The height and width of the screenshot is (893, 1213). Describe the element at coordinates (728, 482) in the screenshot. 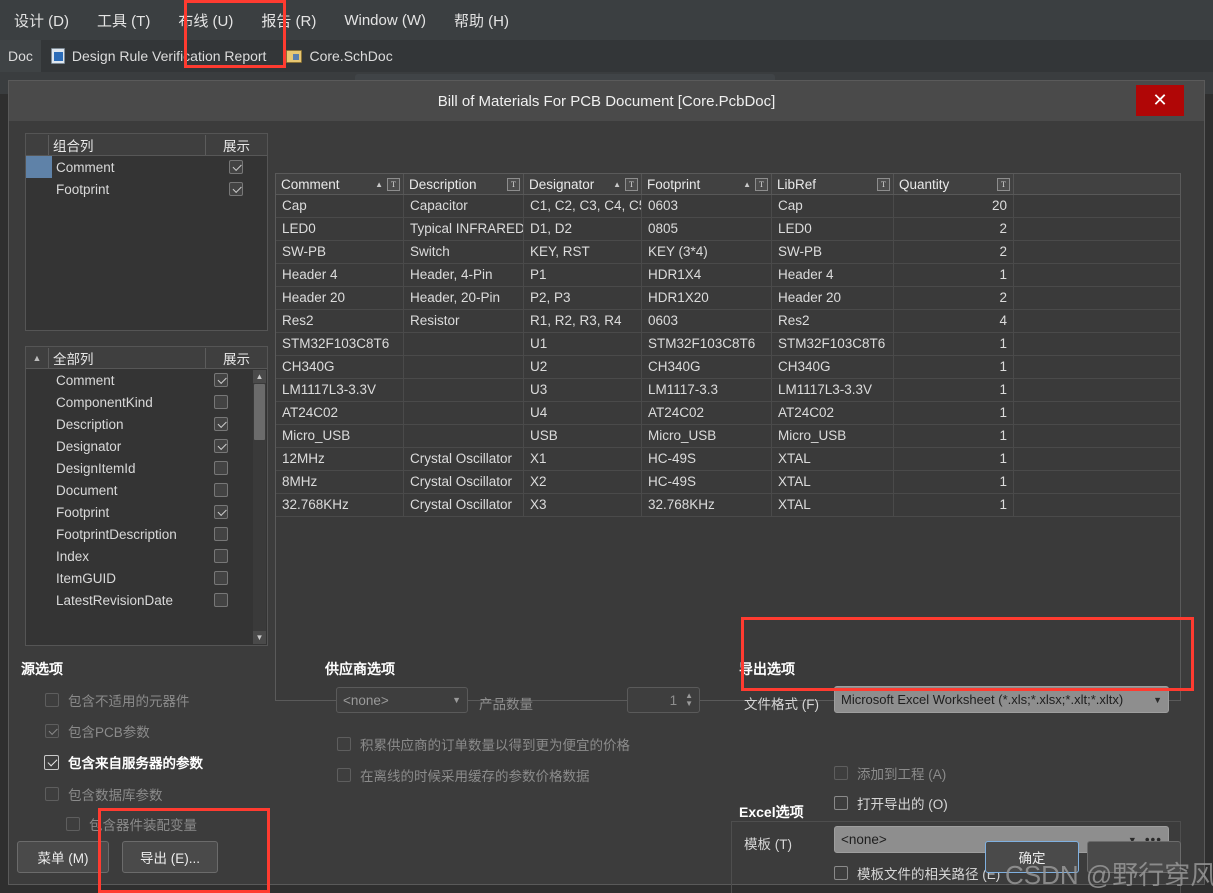

I see `table-row: 8MHz Crystal Oscillator X2 HC-49S XTAL 1` at that location.